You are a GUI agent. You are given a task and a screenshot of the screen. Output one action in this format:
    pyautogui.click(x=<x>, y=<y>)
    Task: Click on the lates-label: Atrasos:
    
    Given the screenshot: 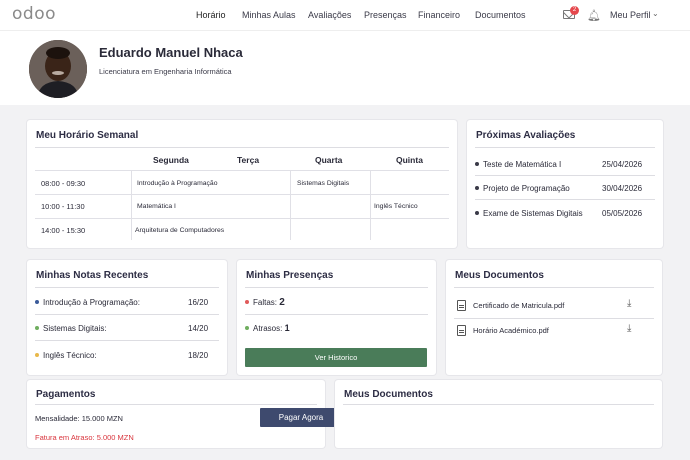 What is the action you would take?
    pyautogui.click(x=268, y=328)
    